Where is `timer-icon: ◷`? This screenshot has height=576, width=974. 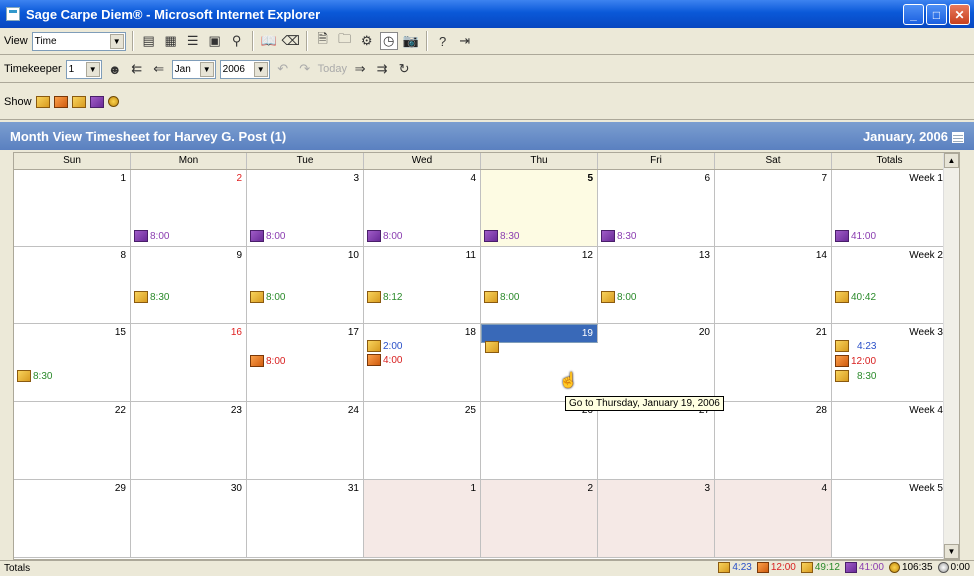 timer-icon: ◷ is located at coordinates (388, 41).